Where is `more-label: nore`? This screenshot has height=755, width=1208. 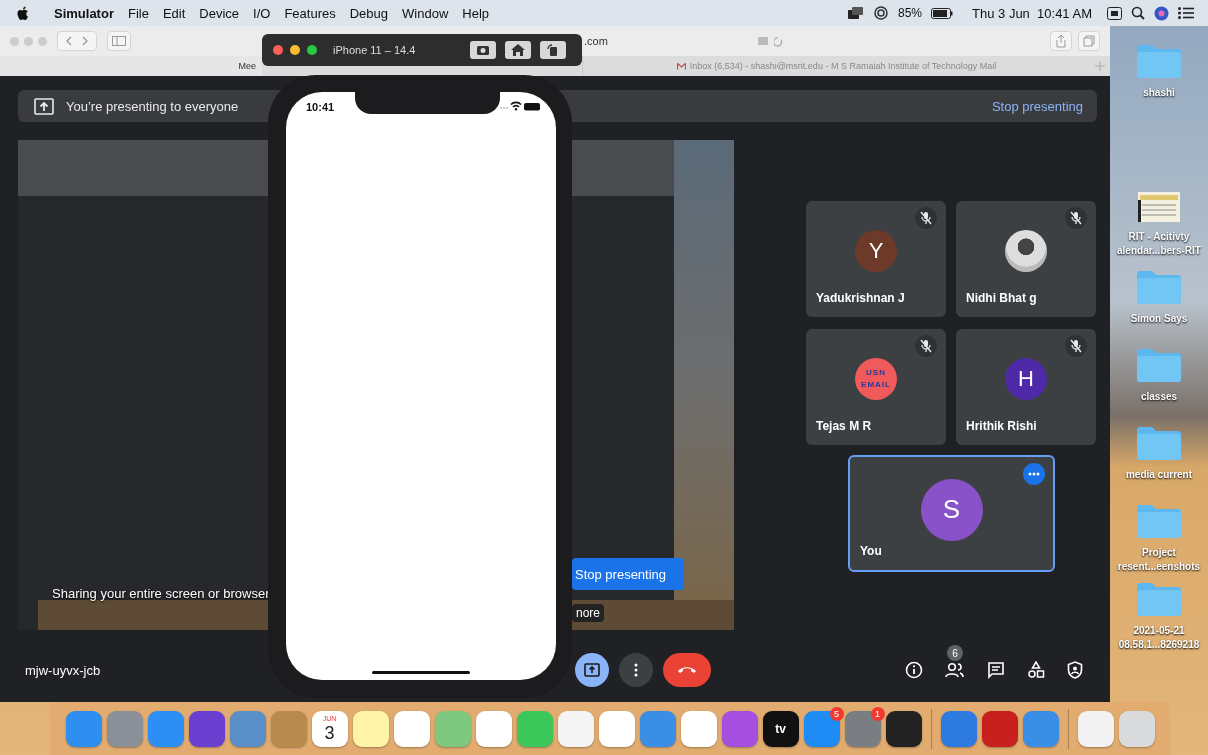 more-label: nore is located at coordinates (588, 613).